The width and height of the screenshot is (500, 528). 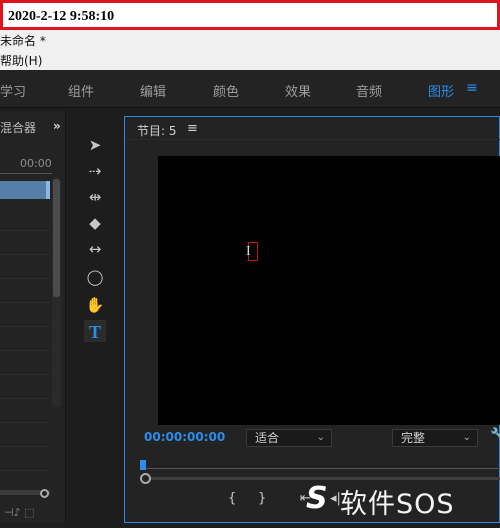 I want to click on quality-select: 完整 ⌄, so click(x=435, y=438).